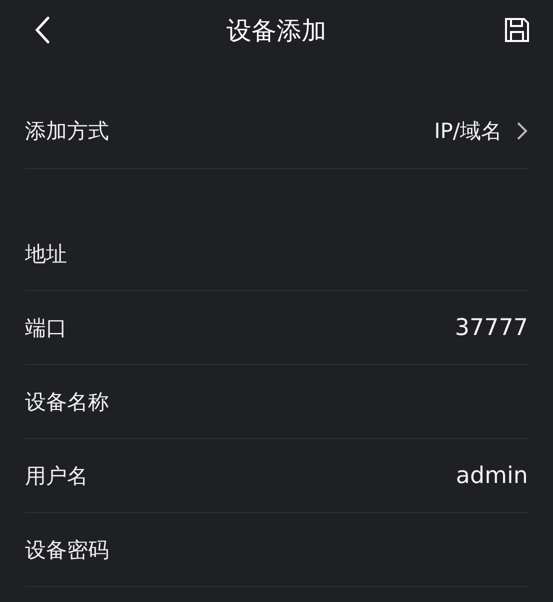  I want to click on row-label: 用户名, so click(56, 476).